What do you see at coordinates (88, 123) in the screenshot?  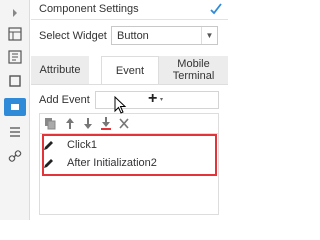 I see `move-down-icon` at bounding box center [88, 123].